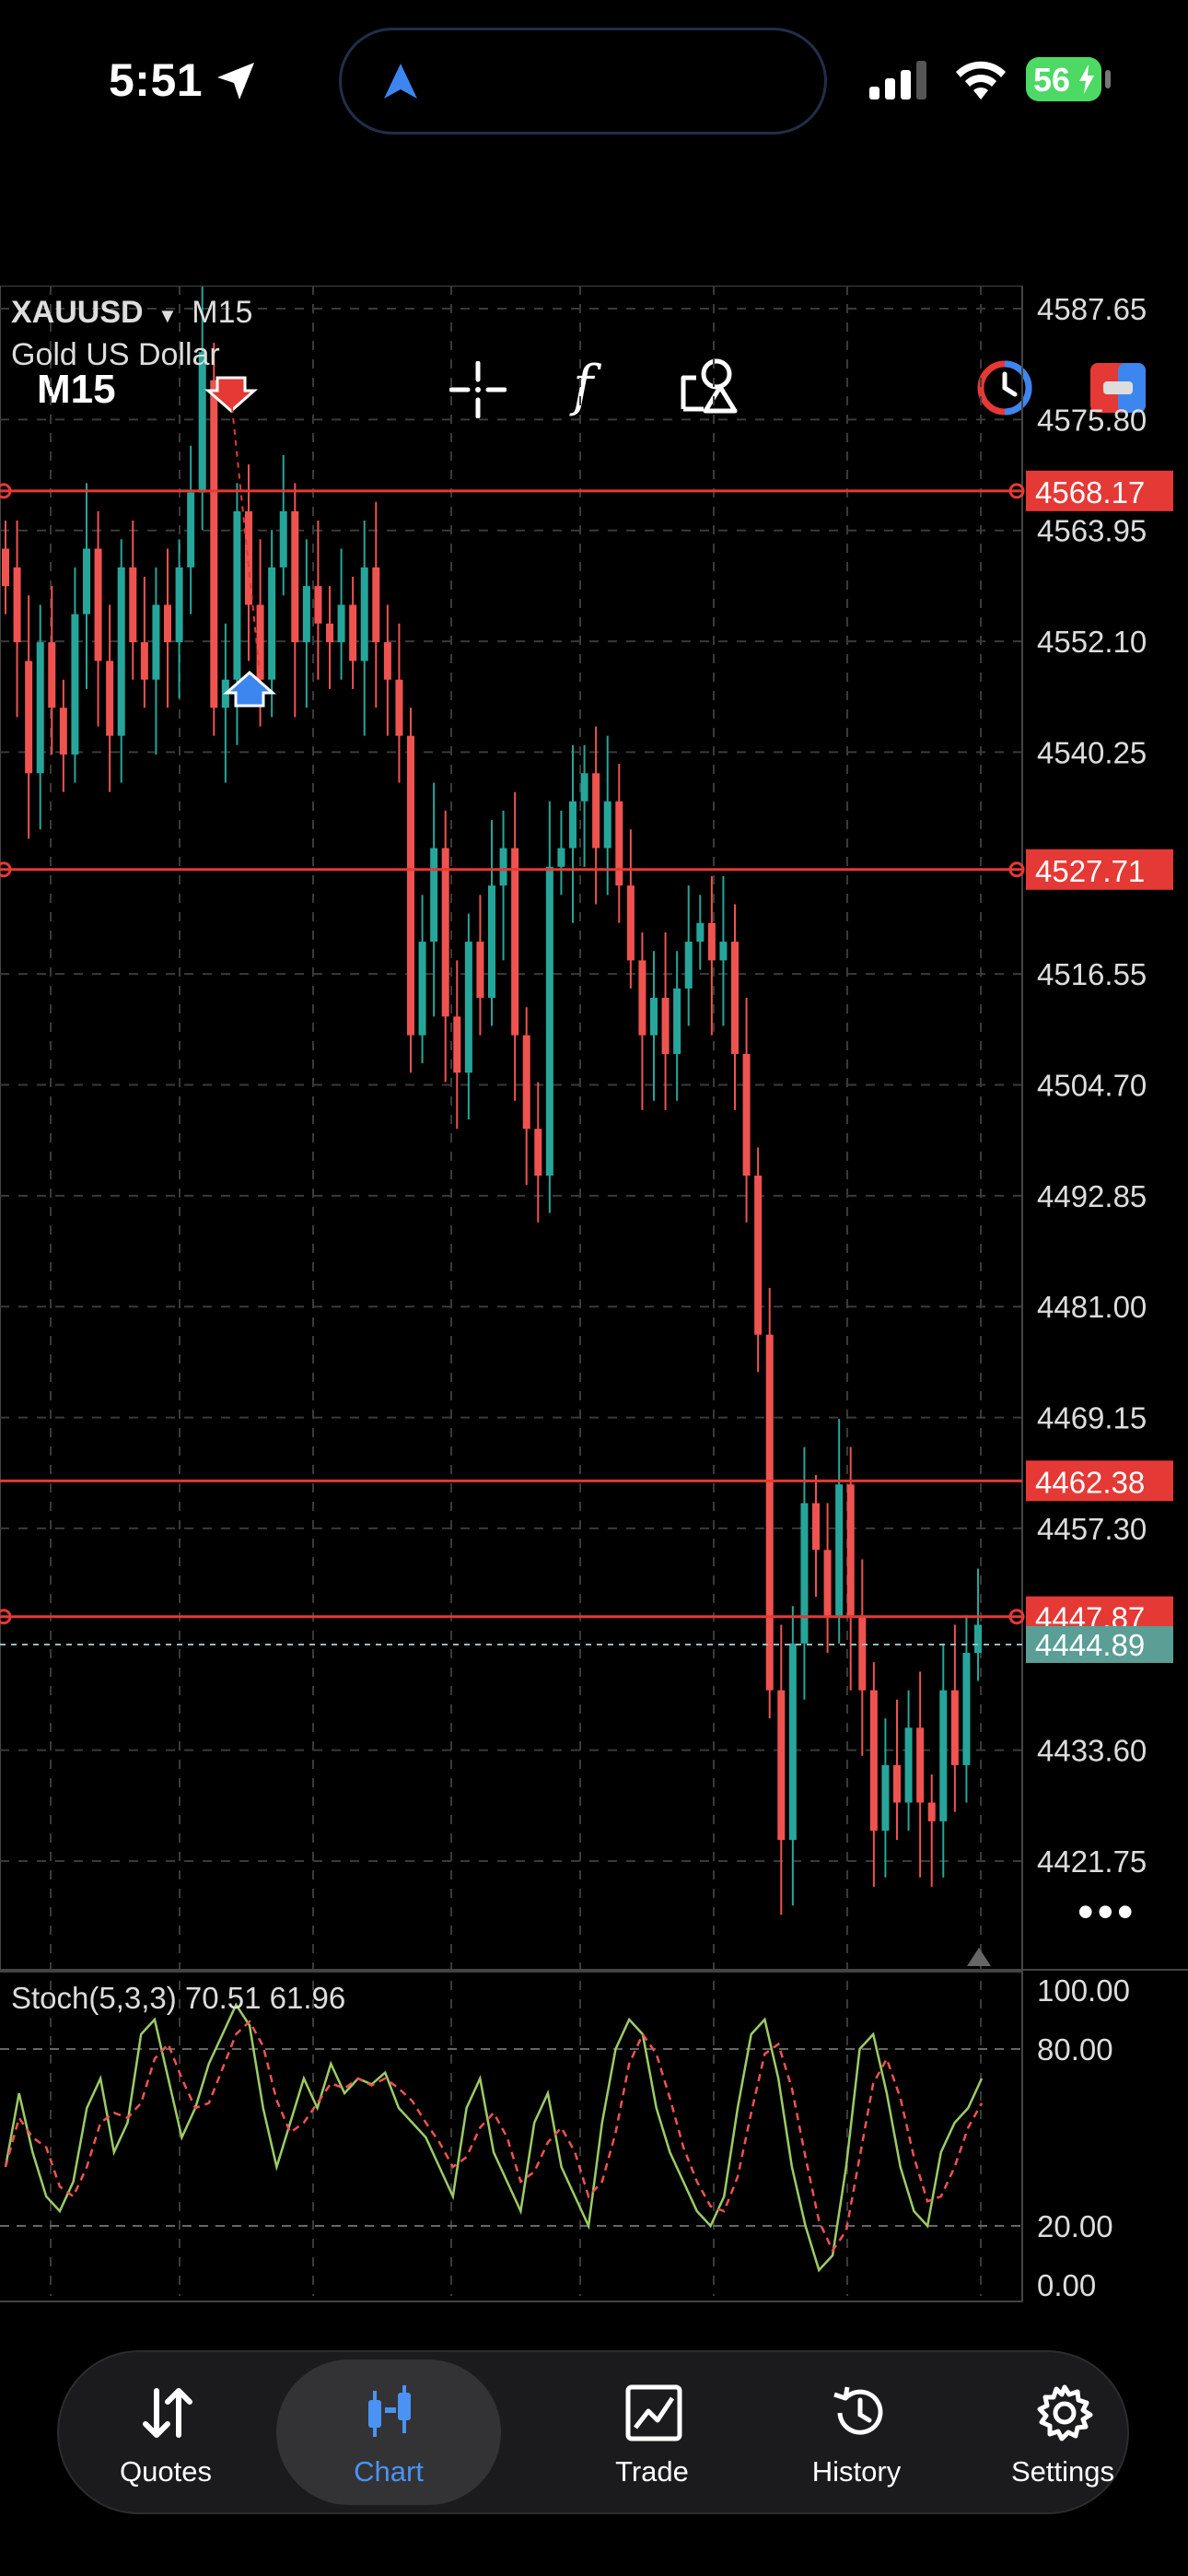 The height and width of the screenshot is (2576, 1188). Describe the element at coordinates (1083, 1990) in the screenshot. I see `stoch-scale-label: 100.00` at that location.